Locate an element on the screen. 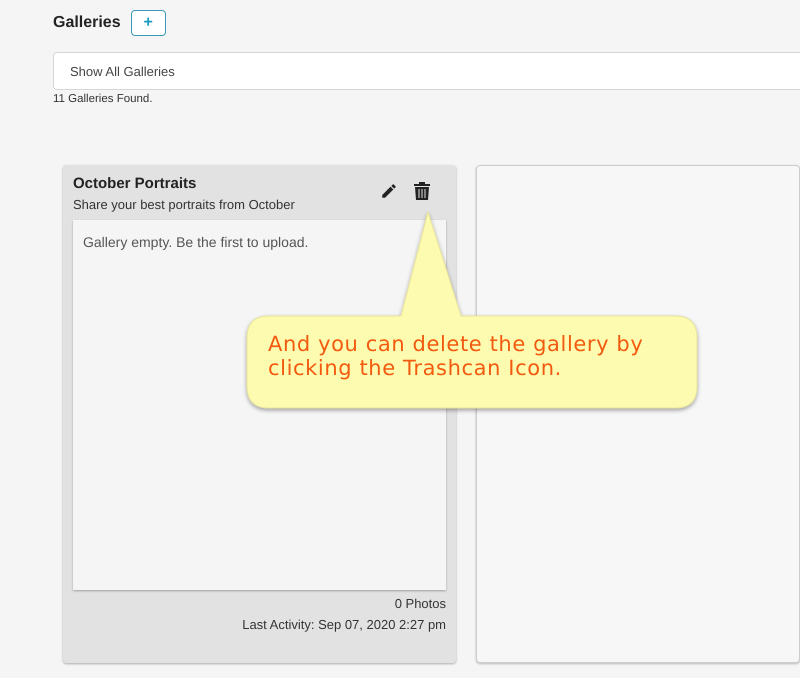 The height and width of the screenshot is (678, 800). empty-message: Gallery empty. Be the first to upload. is located at coordinates (195, 242).